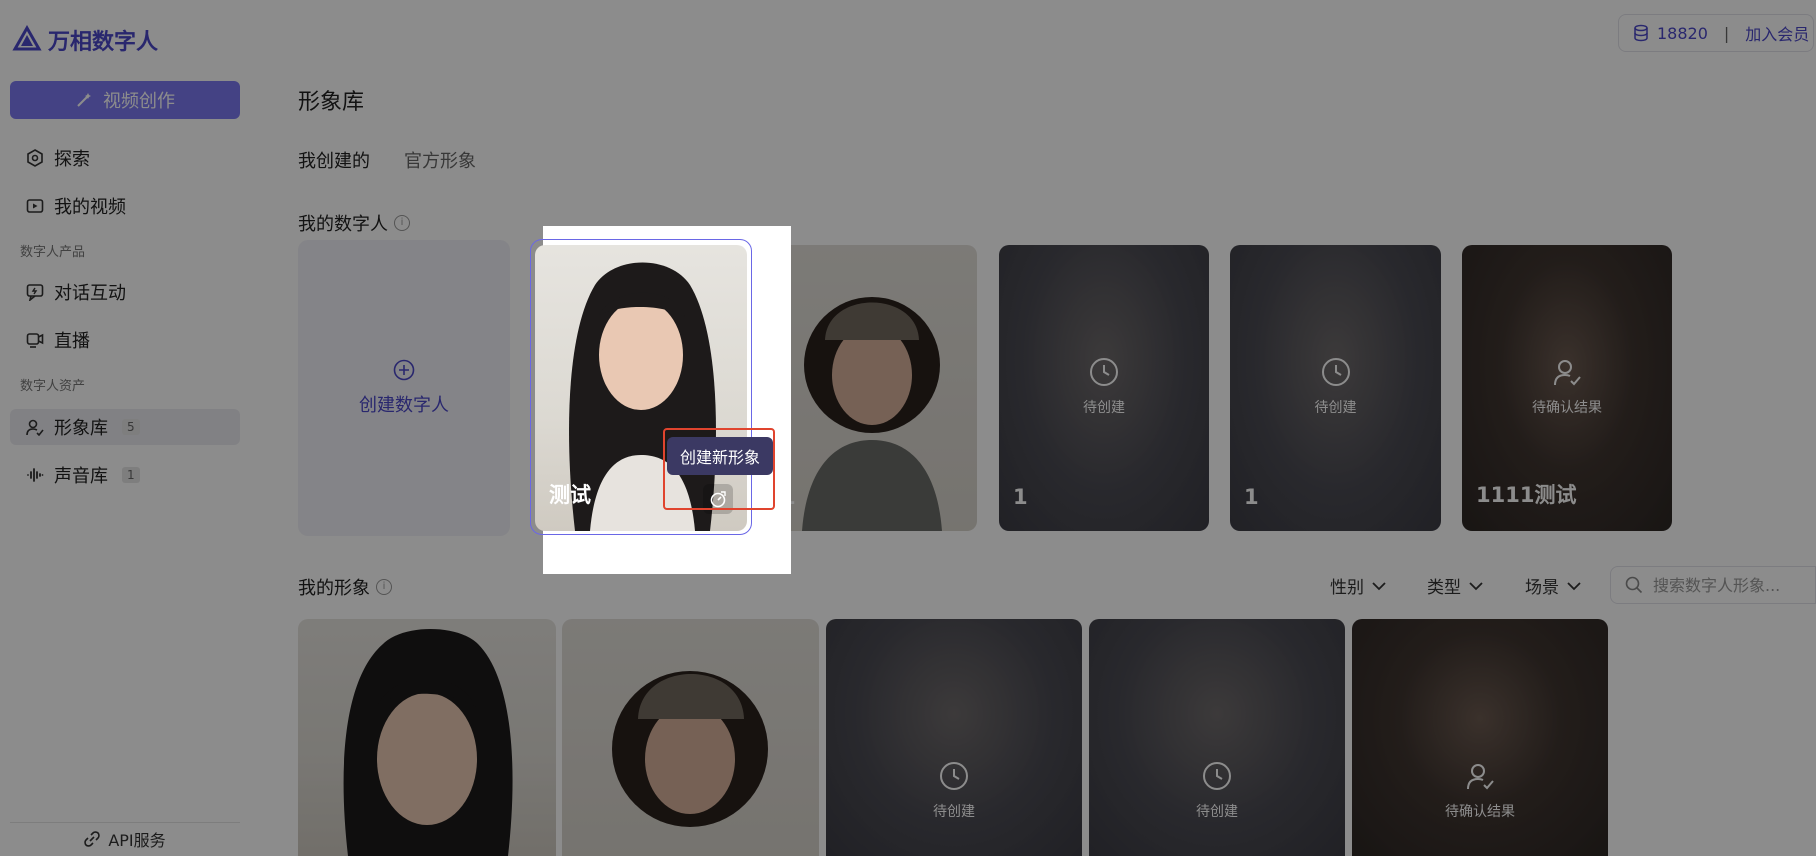 Image resolution: width=1816 pixels, height=856 pixels. I want to click on search-icon, so click(1634, 585).